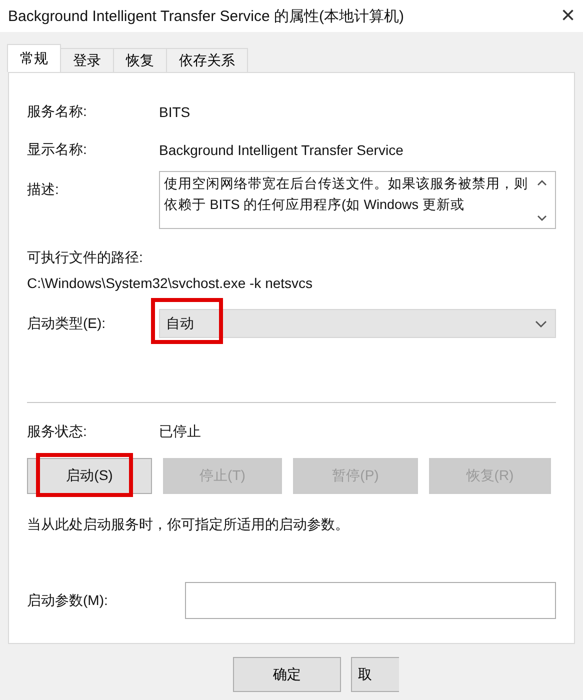 The image size is (583, 700). I want to click on hint-text: 当从此处启动服务时，你可指定所适用的启动参数。, so click(188, 525).